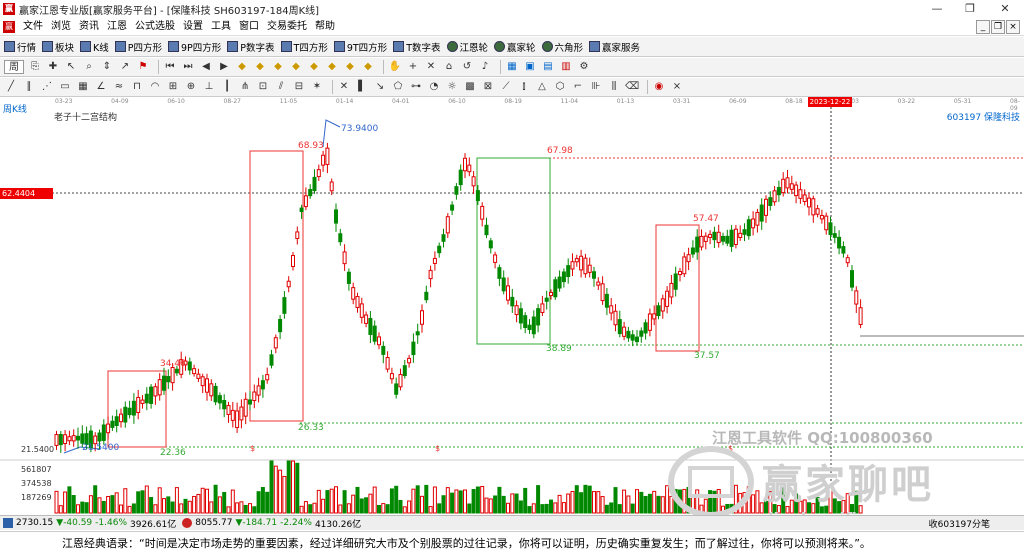 The height and width of the screenshot is (554, 1024). What do you see at coordinates (58, 47) in the screenshot?
I see `sector-button: 板块` at bounding box center [58, 47].